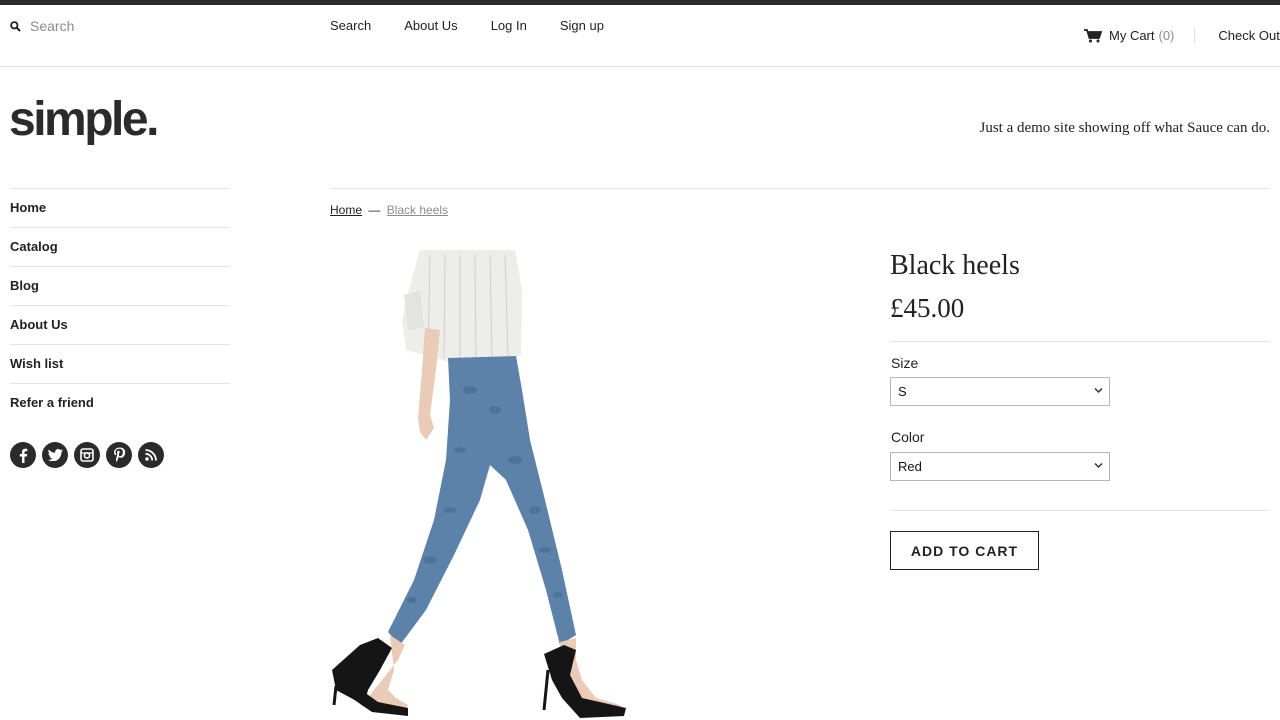  What do you see at coordinates (130, 26) in the screenshot?
I see `search-input` at bounding box center [130, 26].